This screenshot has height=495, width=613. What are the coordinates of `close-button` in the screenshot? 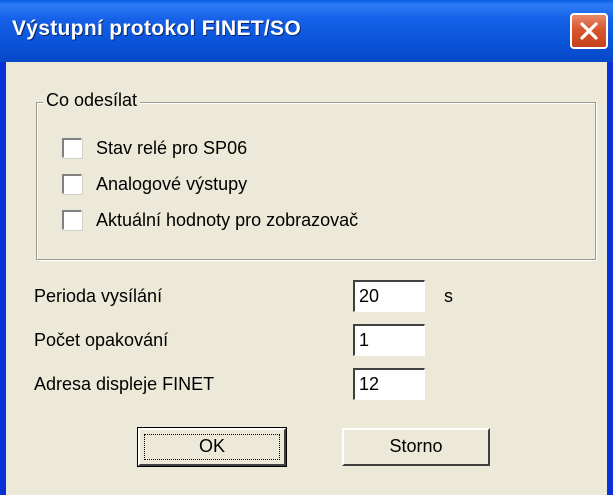 It's located at (589, 31).